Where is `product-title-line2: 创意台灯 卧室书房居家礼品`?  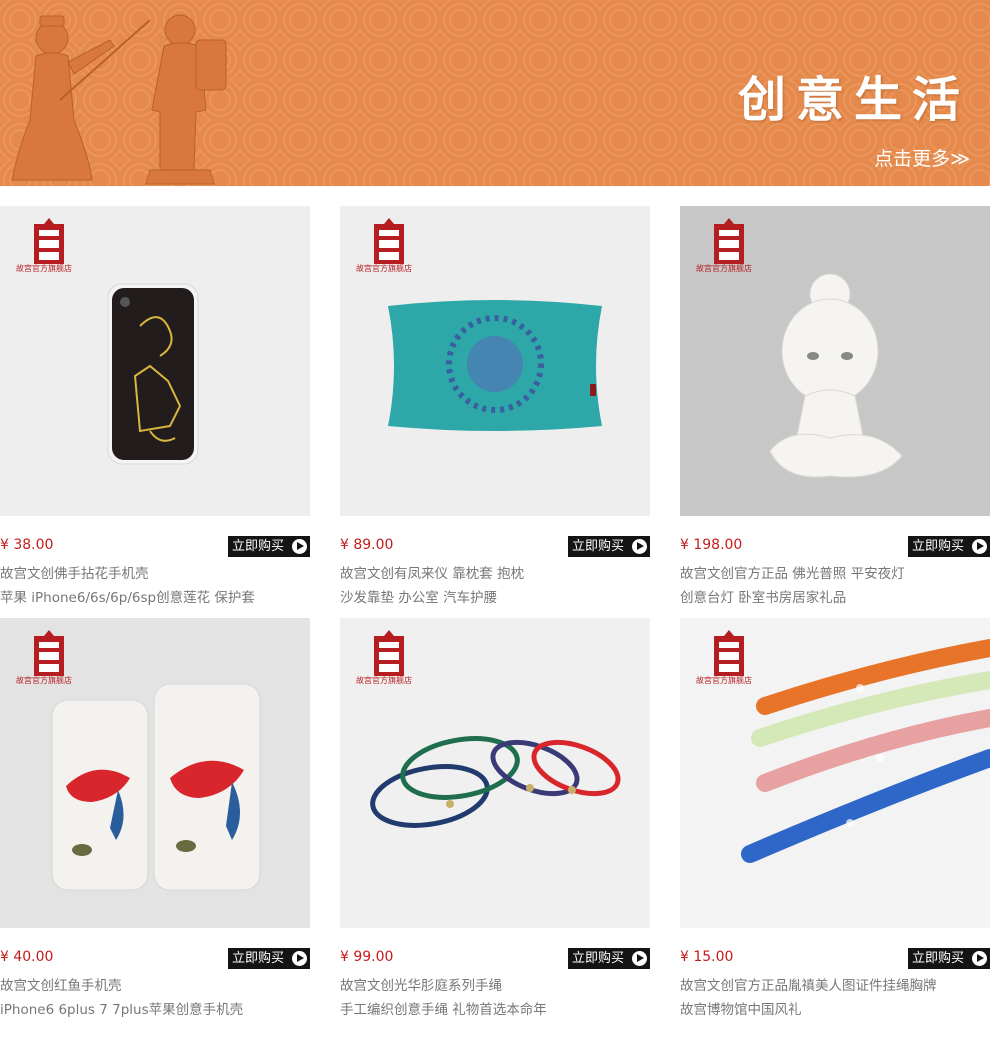 product-title-line2: 创意台灯 卧室书房居家礼品 is located at coordinates (763, 596).